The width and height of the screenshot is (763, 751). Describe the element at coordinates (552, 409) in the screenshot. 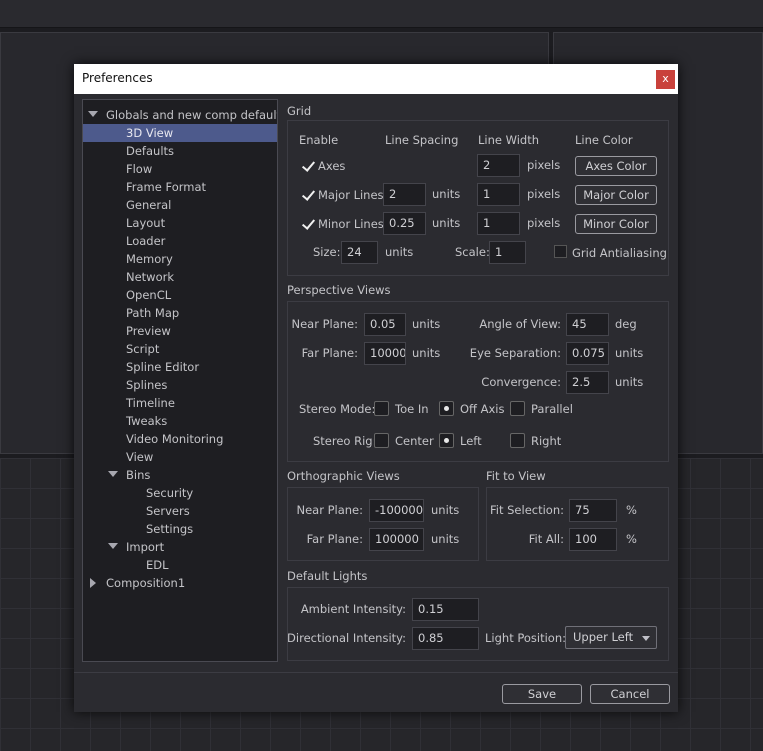

I see `stereo-mode-parallel-label: Parallel` at that location.